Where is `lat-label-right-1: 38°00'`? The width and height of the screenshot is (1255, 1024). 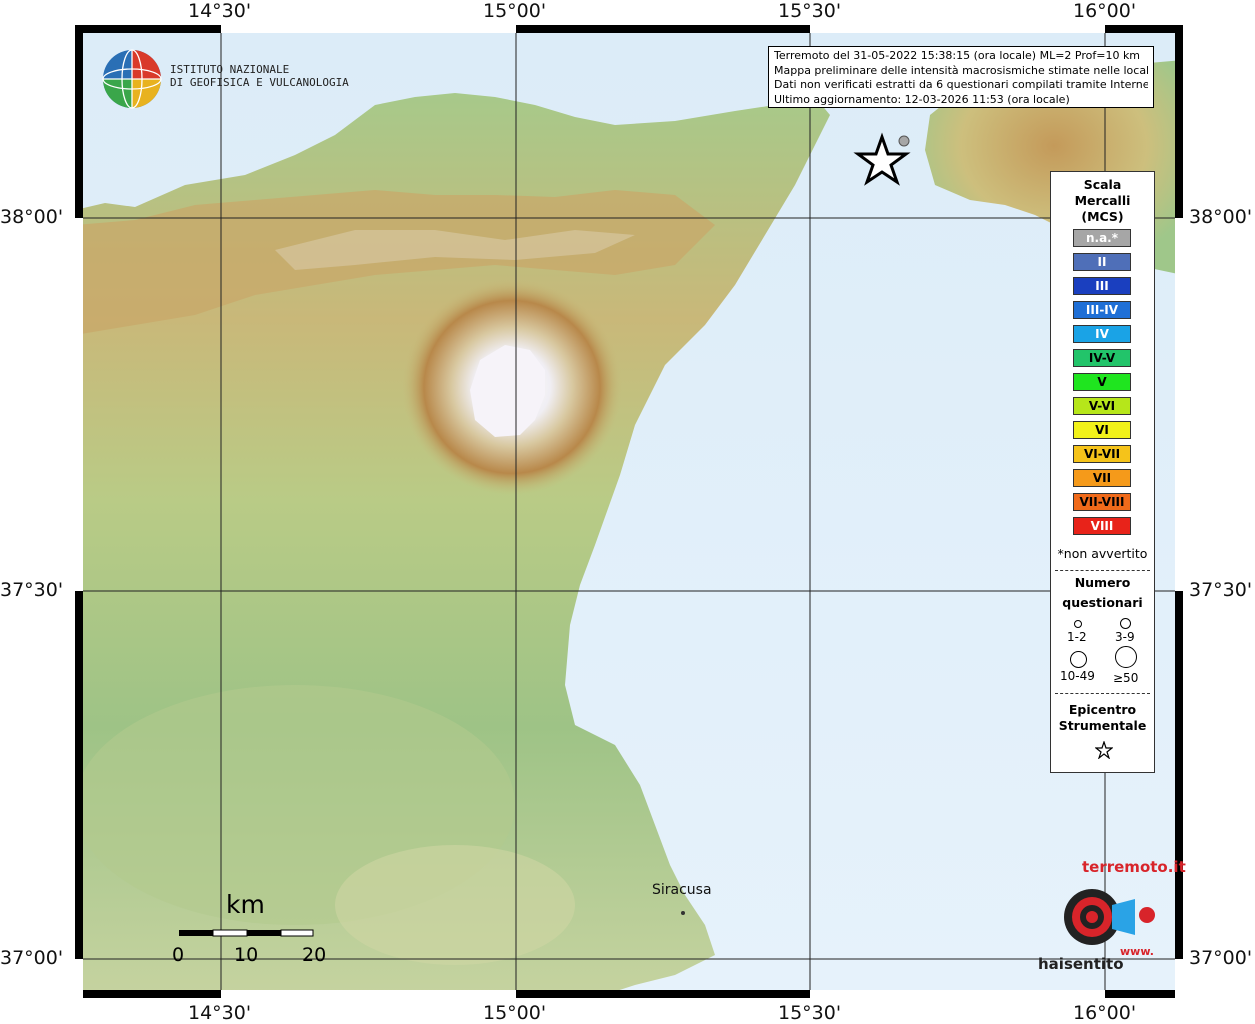 lat-label-right-1: 38°00' is located at coordinates (1221, 217).